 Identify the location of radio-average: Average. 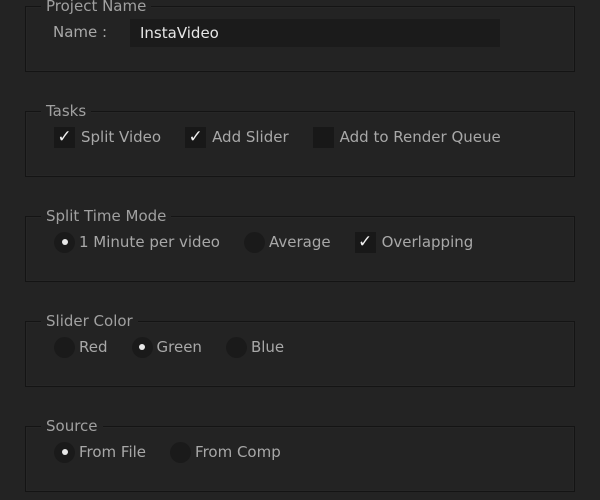
(287, 242).